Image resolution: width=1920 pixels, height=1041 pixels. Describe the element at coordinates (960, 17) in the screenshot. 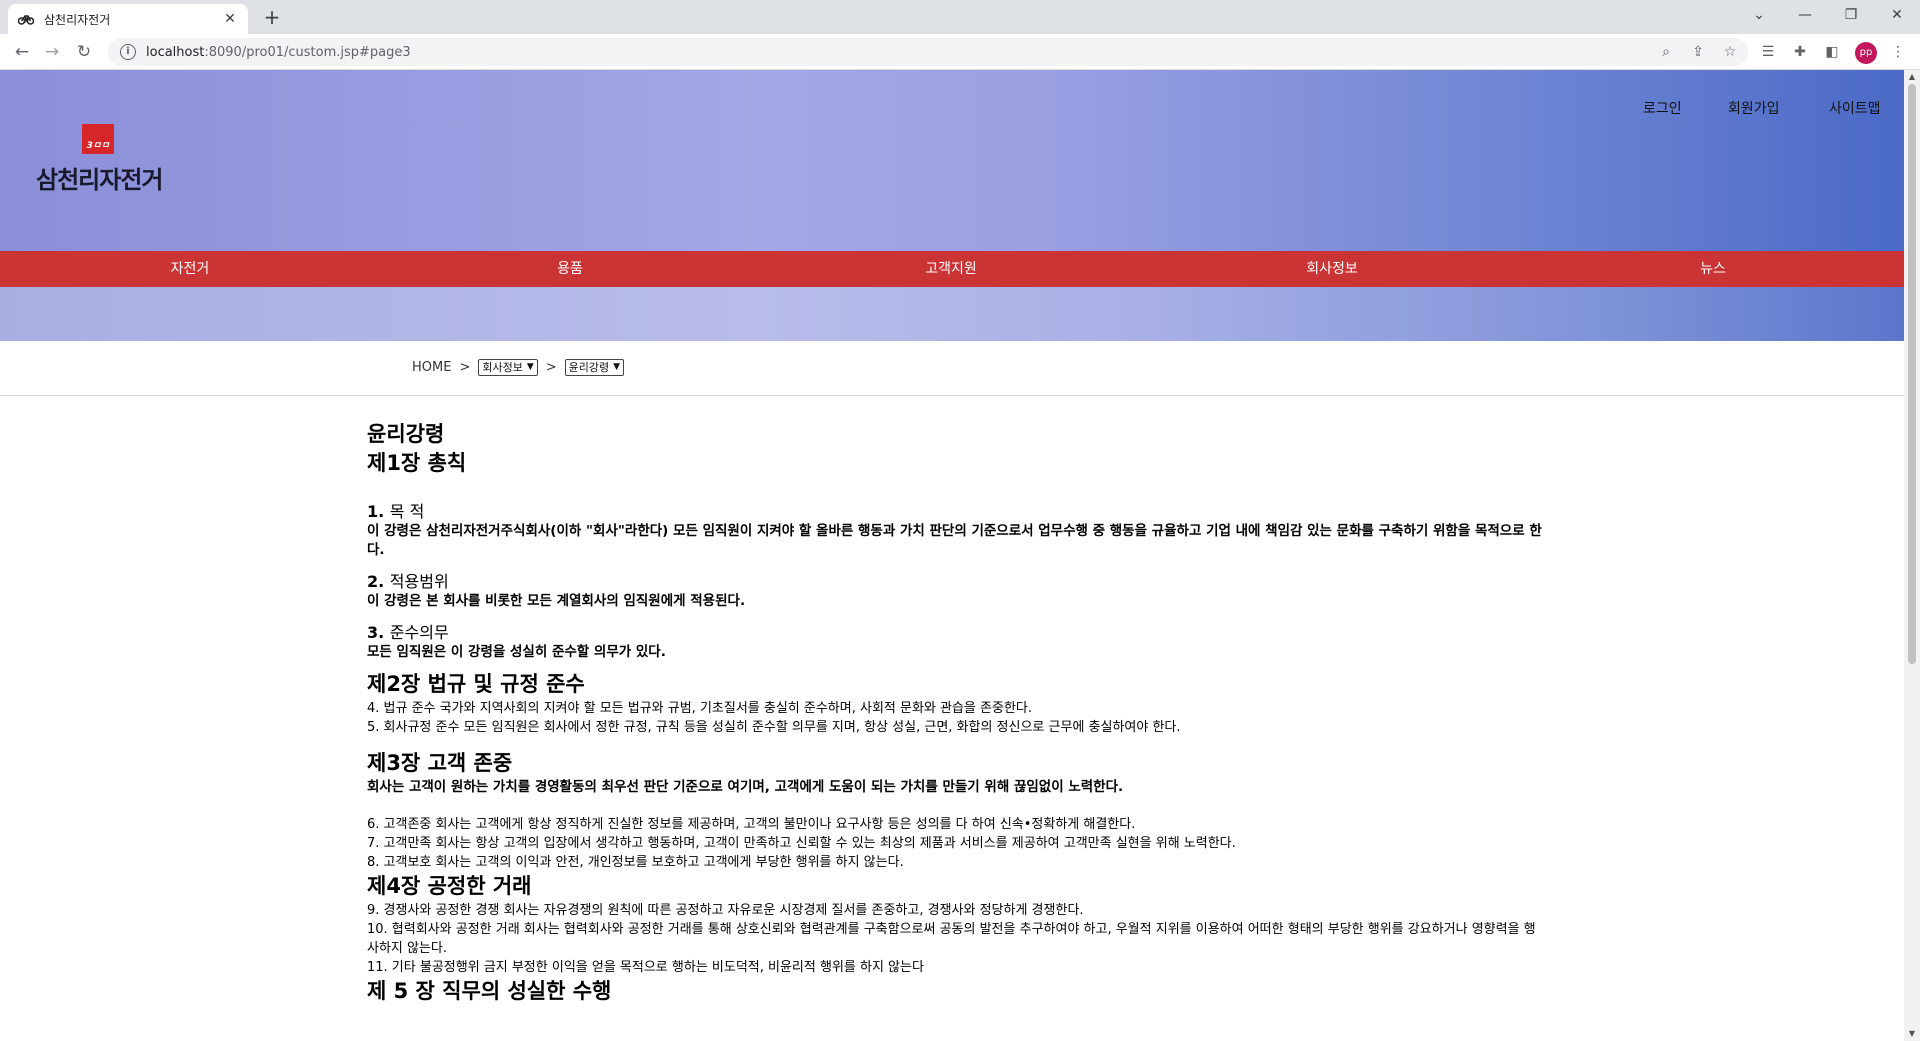

I see `browser-tab-bar: 삼천리자전거 ✕ + ⌄ — ❐ ✕` at that location.